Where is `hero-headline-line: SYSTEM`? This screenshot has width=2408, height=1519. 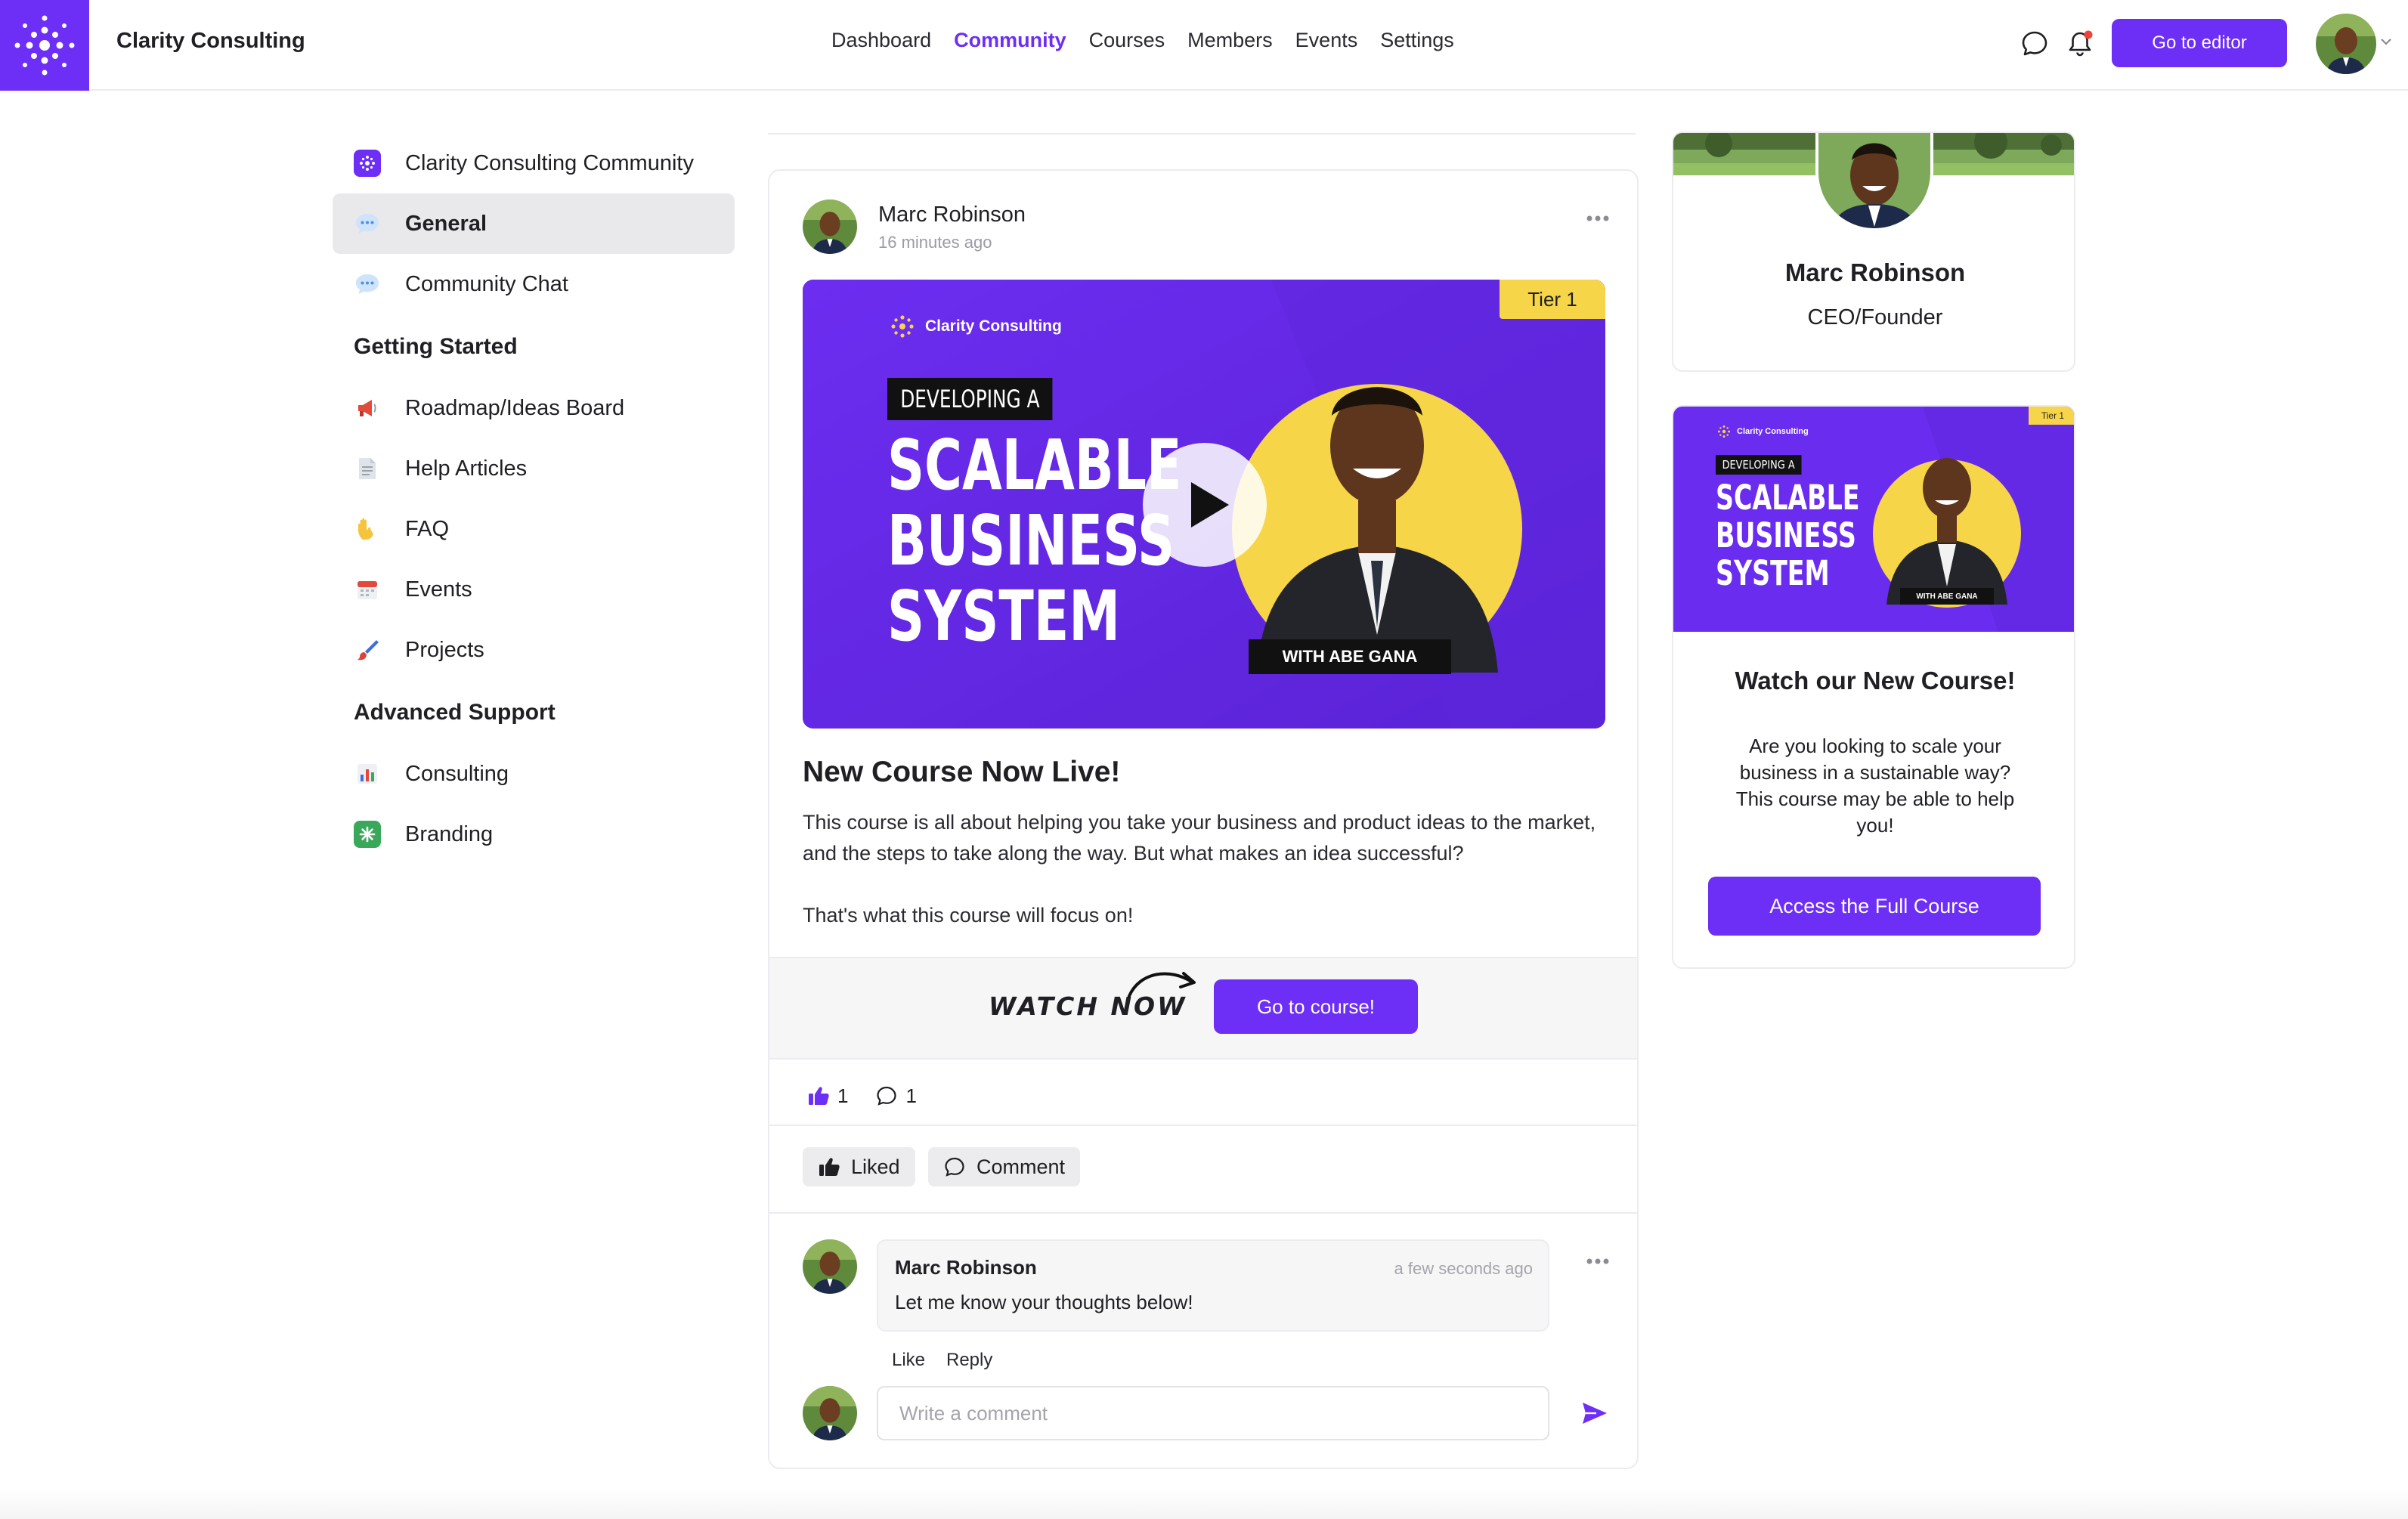 hero-headline-line: SYSTEM is located at coordinates (1004, 616).